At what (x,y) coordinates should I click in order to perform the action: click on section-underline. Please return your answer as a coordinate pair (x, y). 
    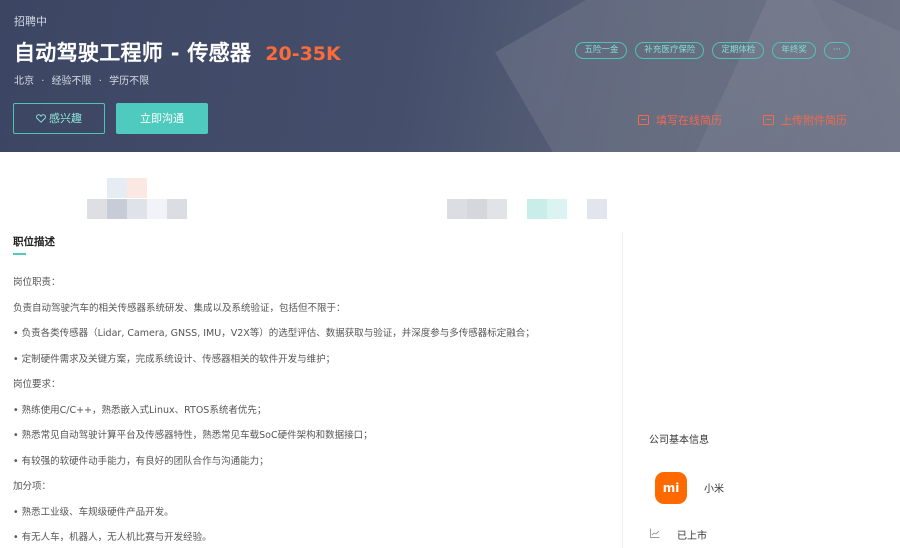
    Looking at the image, I should click on (19, 254).